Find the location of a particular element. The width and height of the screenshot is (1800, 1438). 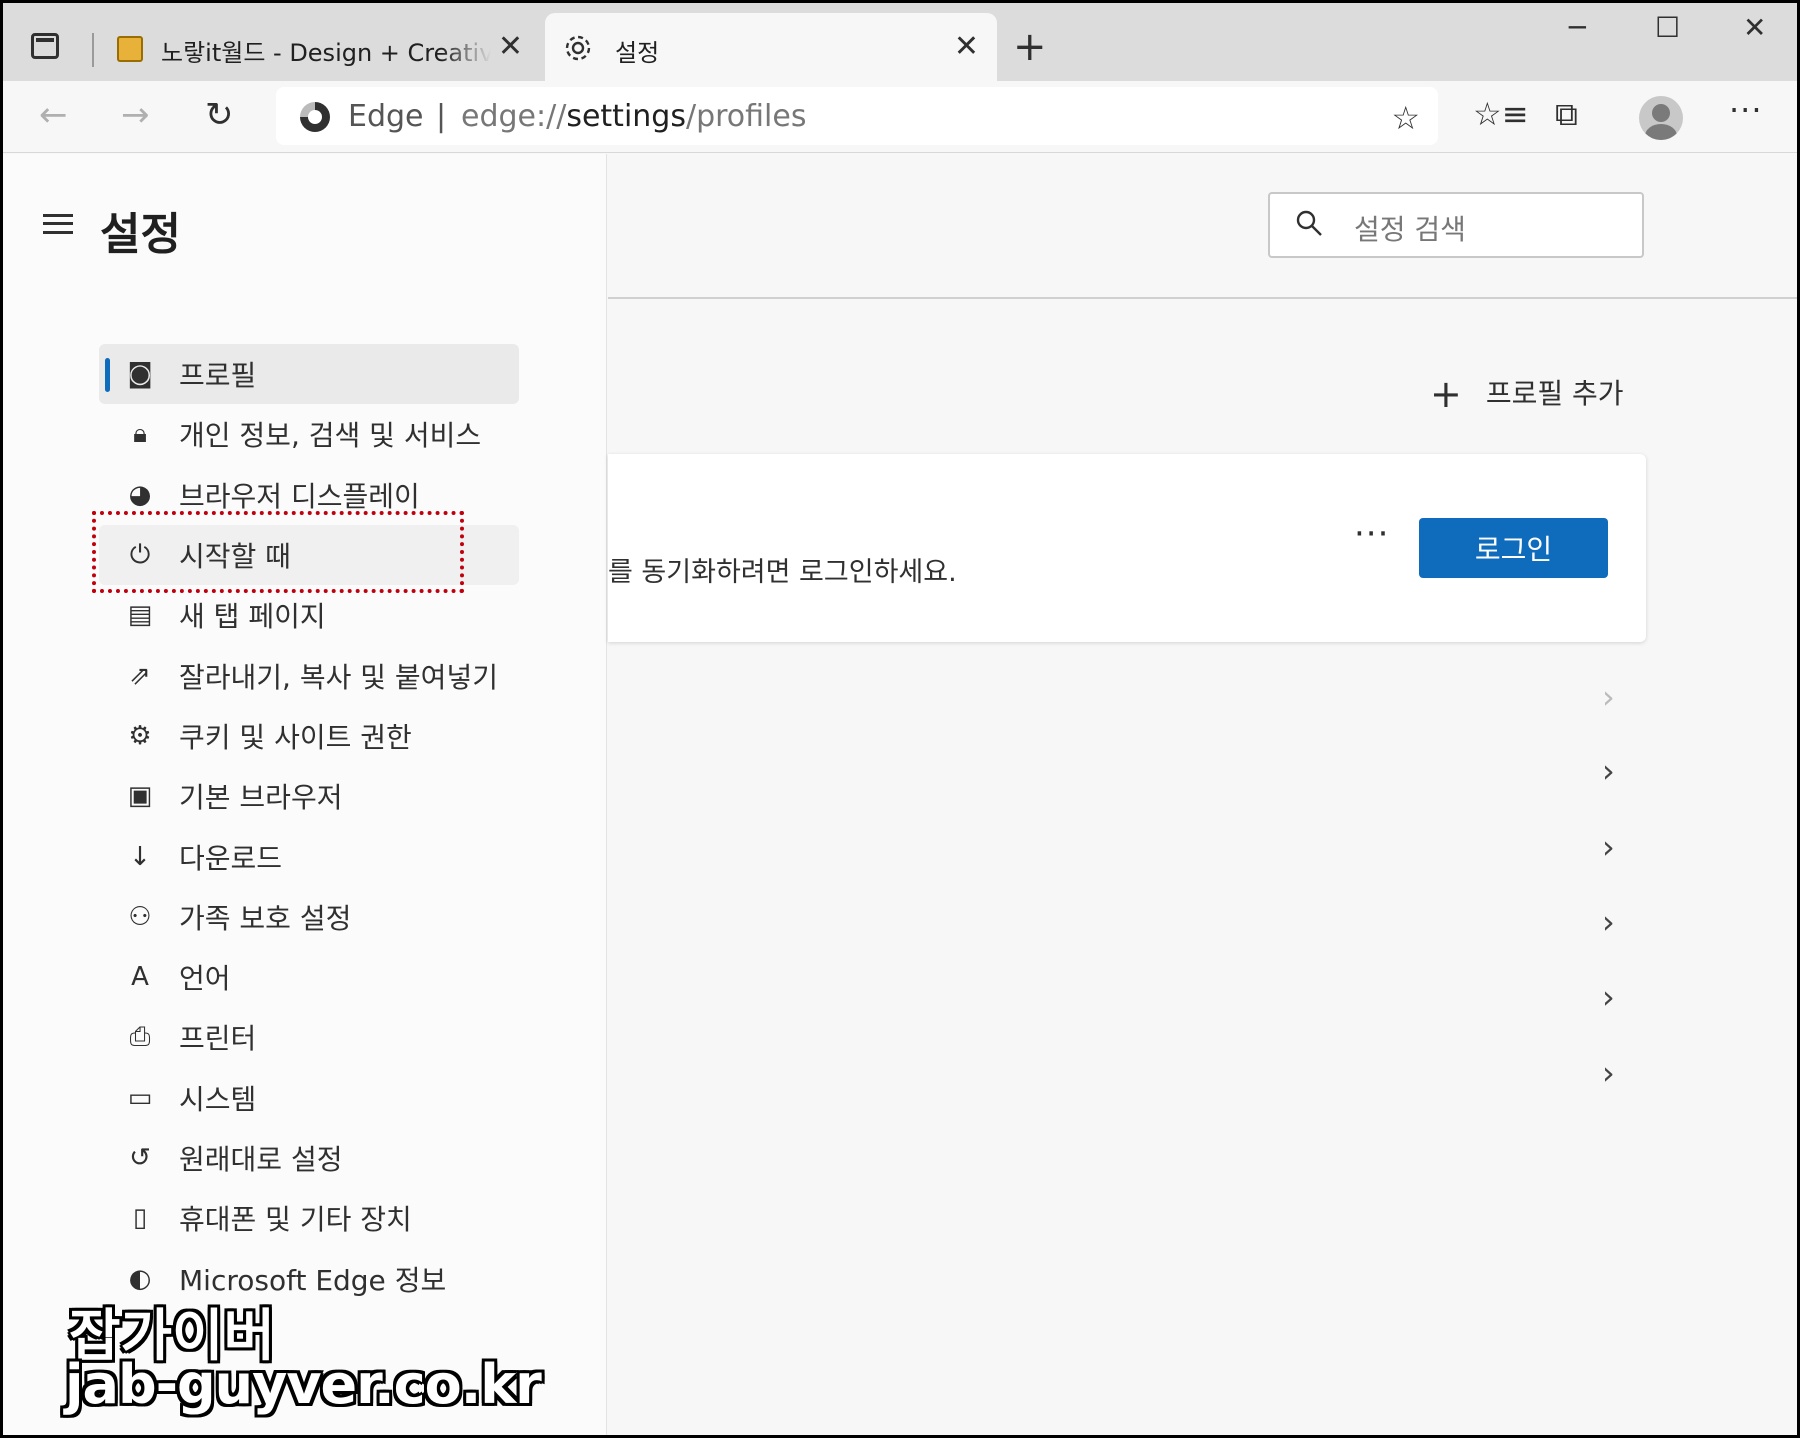

watermark-url: jab-guyver.co.kr is located at coordinates (303, 1384).